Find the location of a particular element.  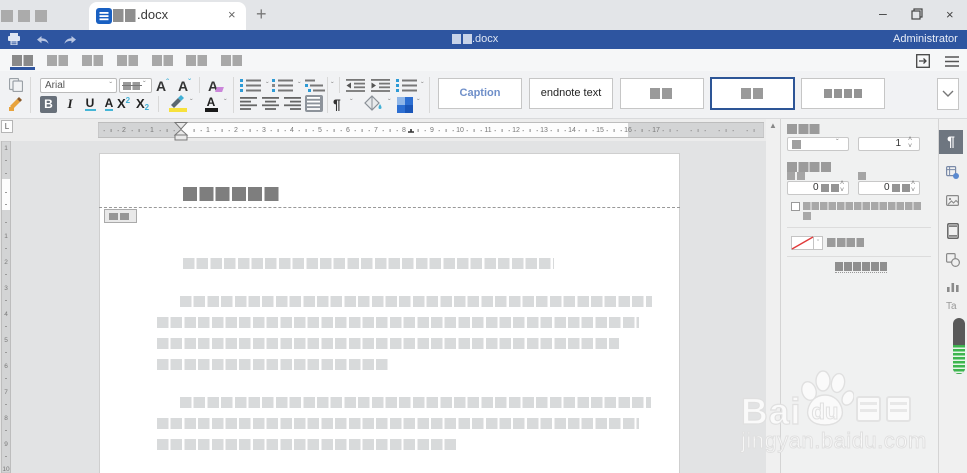

svg-text: 17 is located at coordinates (656, 130).